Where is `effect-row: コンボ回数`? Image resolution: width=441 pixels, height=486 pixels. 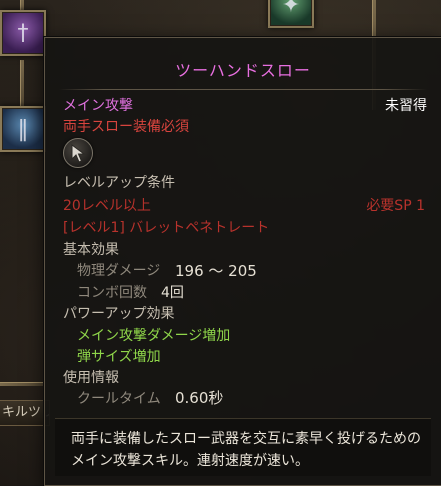 effect-row: コンボ回数 is located at coordinates (112, 292).